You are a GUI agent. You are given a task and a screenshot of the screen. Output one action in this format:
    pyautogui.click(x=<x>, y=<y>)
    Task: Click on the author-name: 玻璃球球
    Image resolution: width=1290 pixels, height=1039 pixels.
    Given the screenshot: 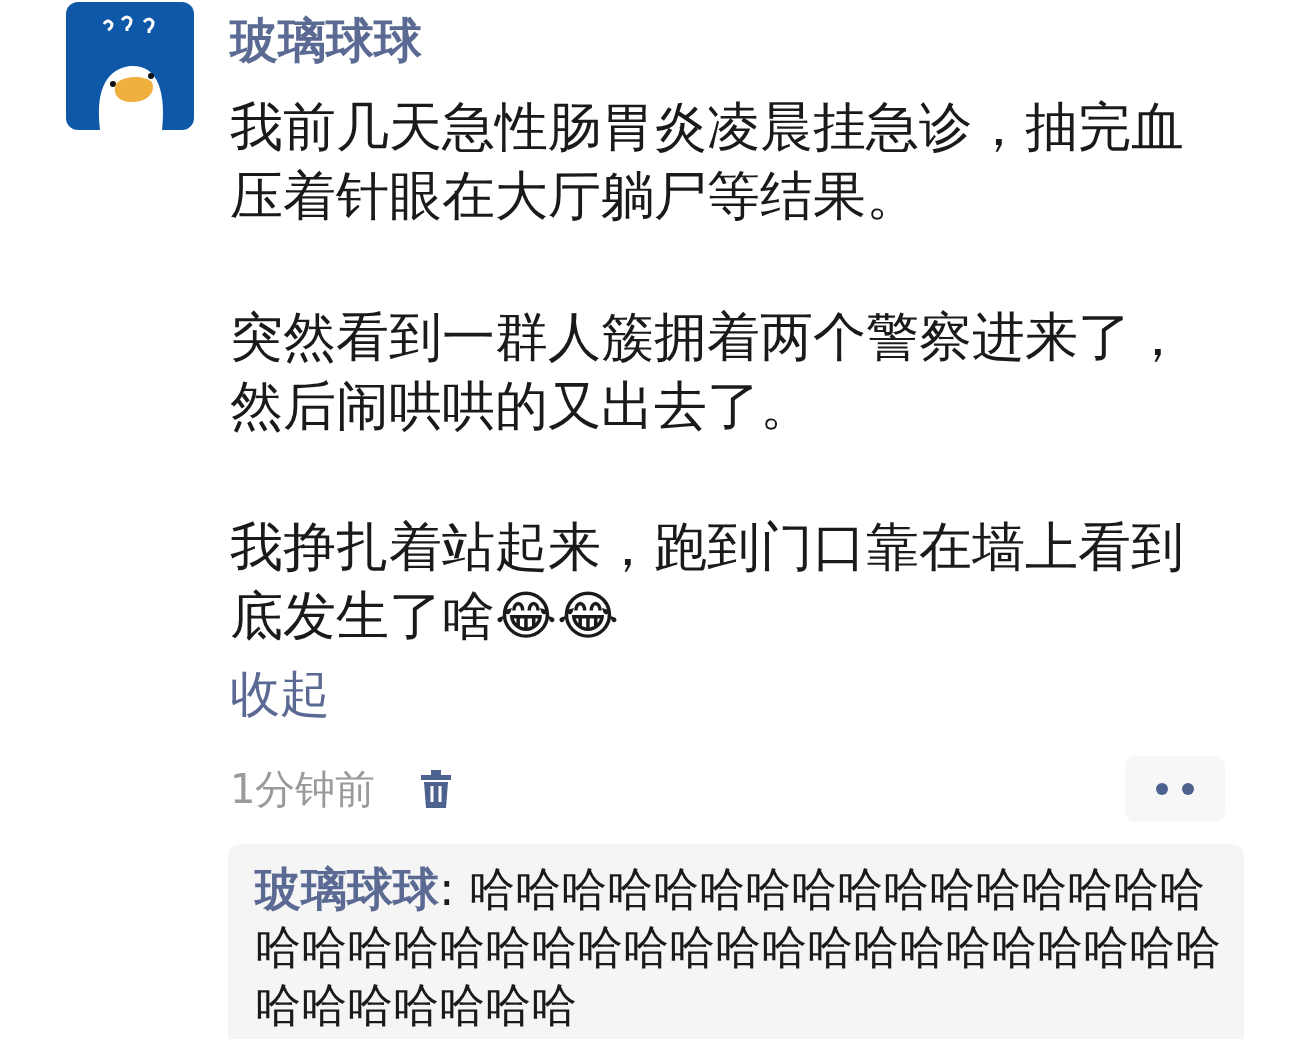 What is the action you would take?
    pyautogui.click(x=326, y=40)
    